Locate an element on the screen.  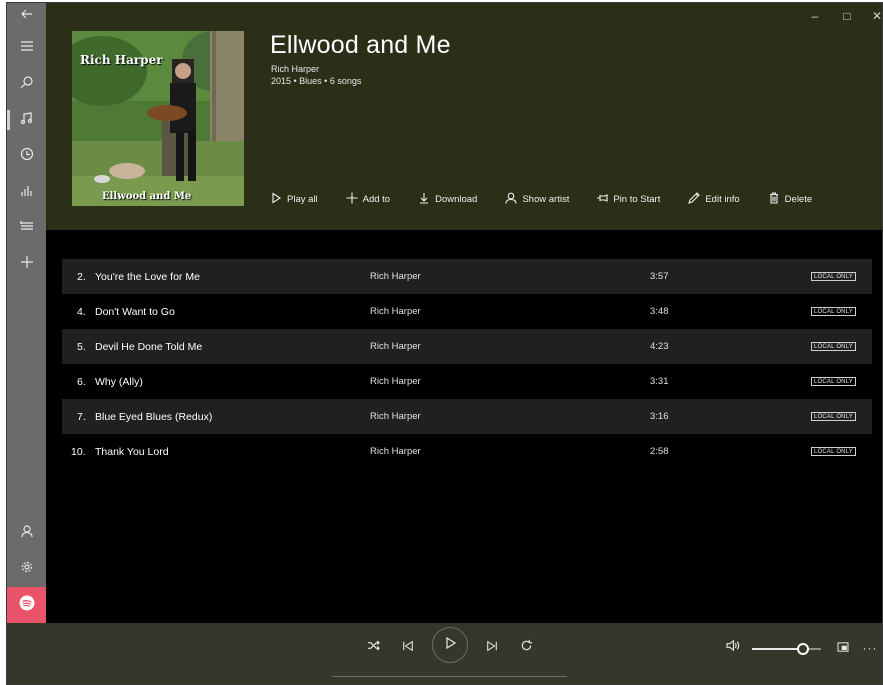
settings-gear-icon is located at coordinates (27, 569).